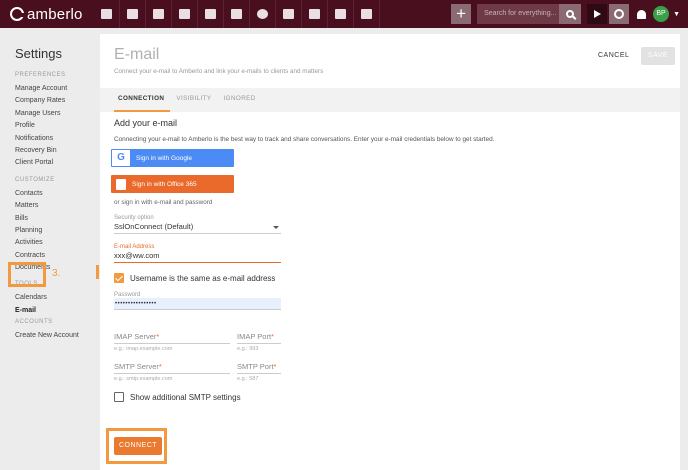  I want to click on top-bar: amberlo + Search for everything... BP ▼, so click(344, 14).